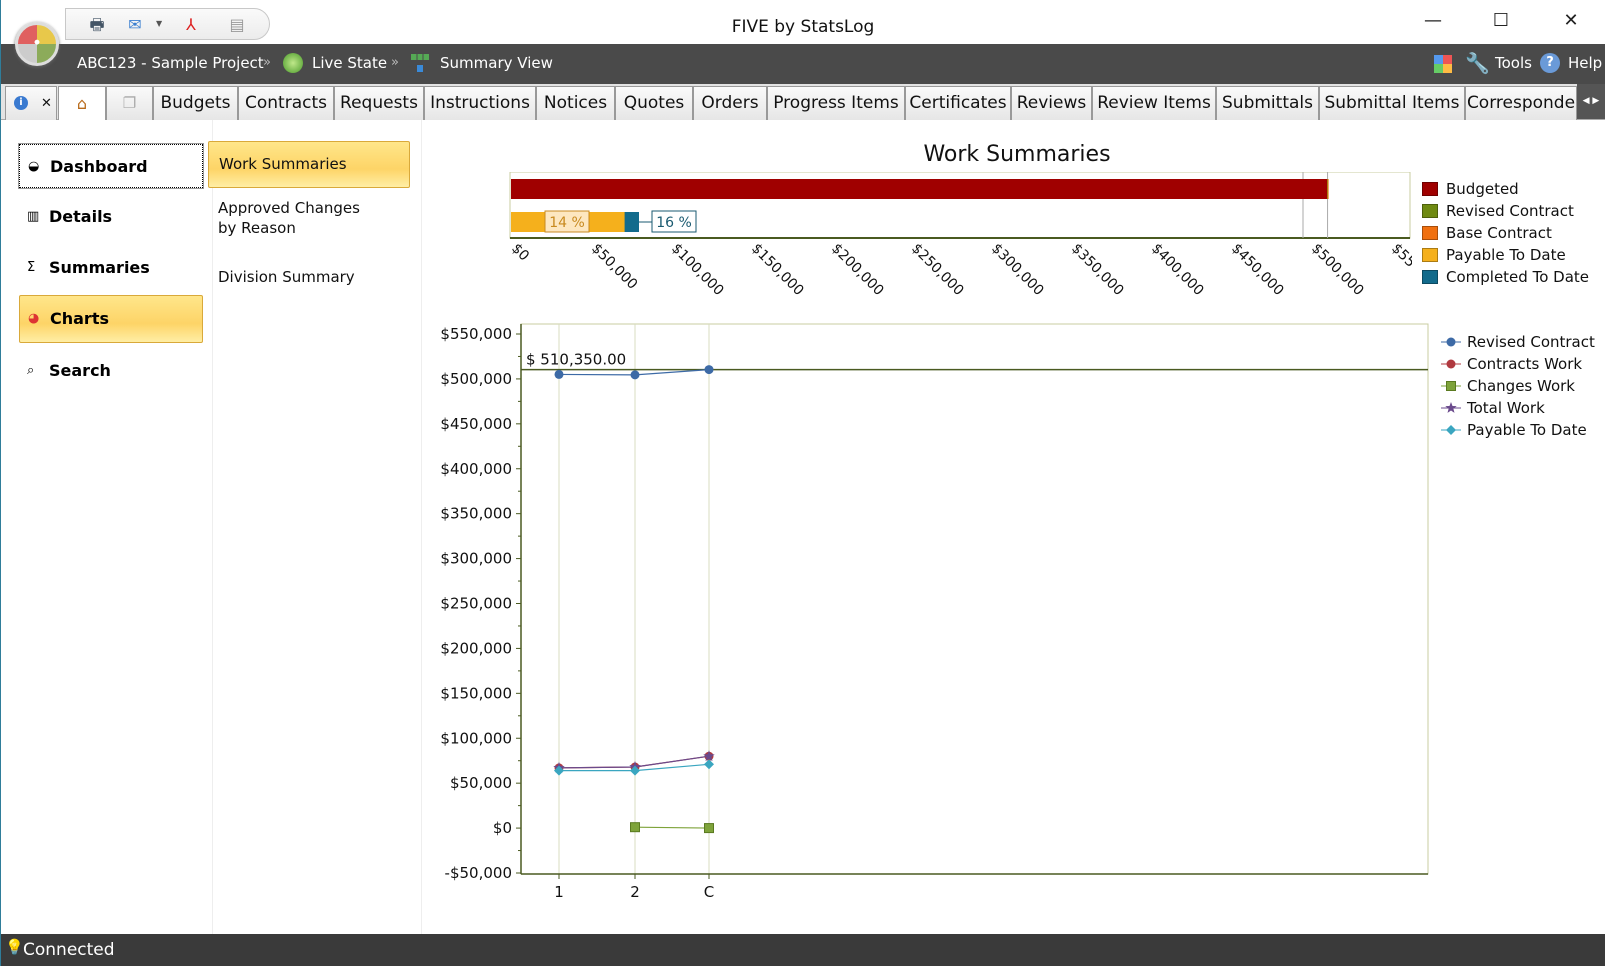 Image resolution: width=1605 pixels, height=966 pixels. Describe the element at coordinates (1591, 101) in the screenshot. I see `tab-scroll-arrows: ◀ ▶` at that location.